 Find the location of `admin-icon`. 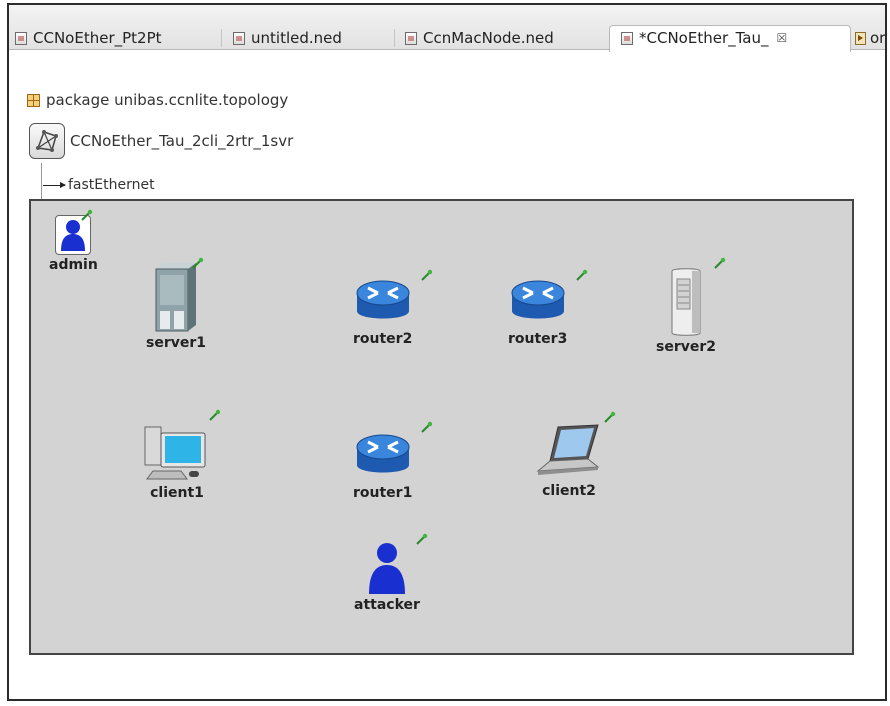

admin-icon is located at coordinates (73, 235).